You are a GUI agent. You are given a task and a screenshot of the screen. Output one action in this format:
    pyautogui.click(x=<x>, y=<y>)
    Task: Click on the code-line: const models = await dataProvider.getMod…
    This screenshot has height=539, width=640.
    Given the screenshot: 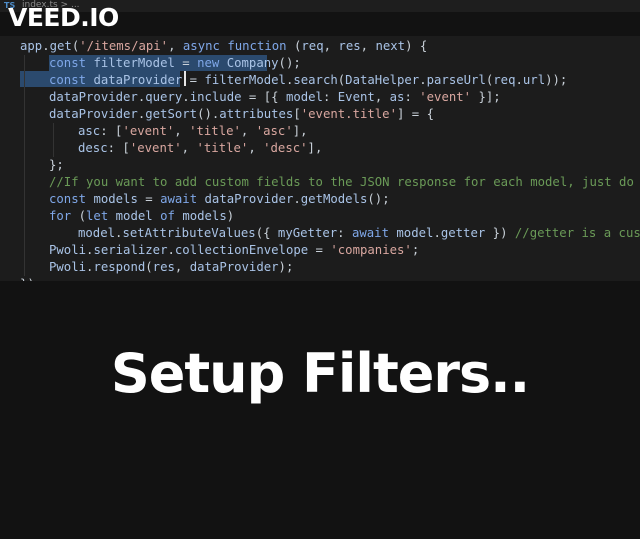 What is the action you would take?
    pyautogui.click(x=219, y=199)
    